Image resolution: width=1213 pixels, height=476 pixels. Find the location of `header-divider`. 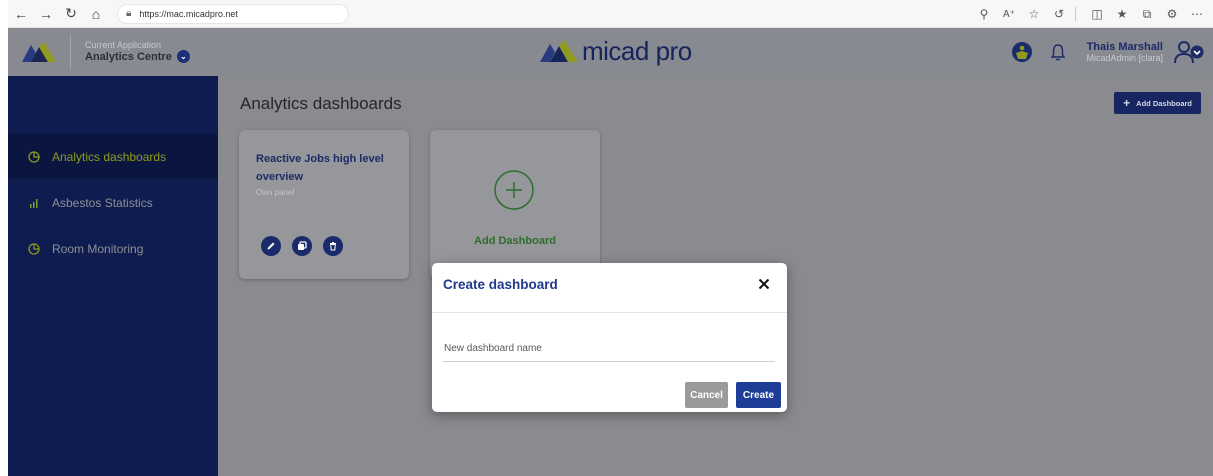

header-divider is located at coordinates (70, 52).